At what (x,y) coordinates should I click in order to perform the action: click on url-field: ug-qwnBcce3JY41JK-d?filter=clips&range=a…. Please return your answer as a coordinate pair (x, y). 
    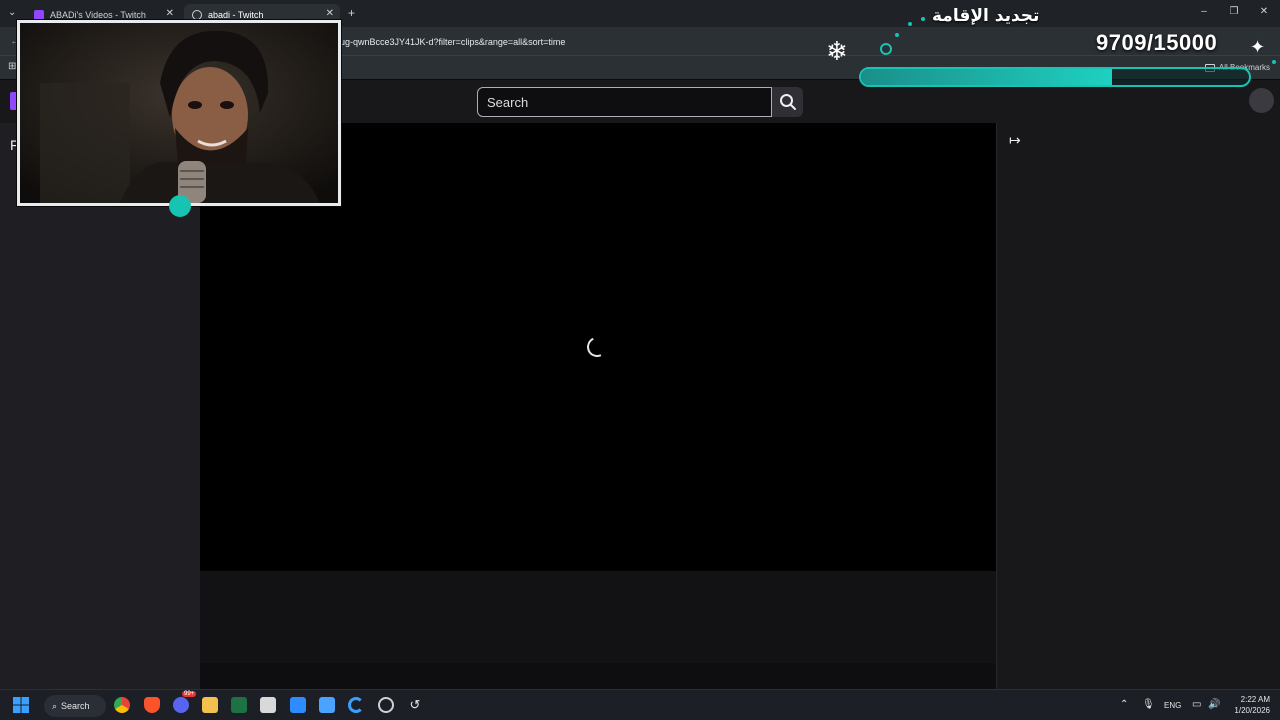
    Looking at the image, I should click on (452, 42).